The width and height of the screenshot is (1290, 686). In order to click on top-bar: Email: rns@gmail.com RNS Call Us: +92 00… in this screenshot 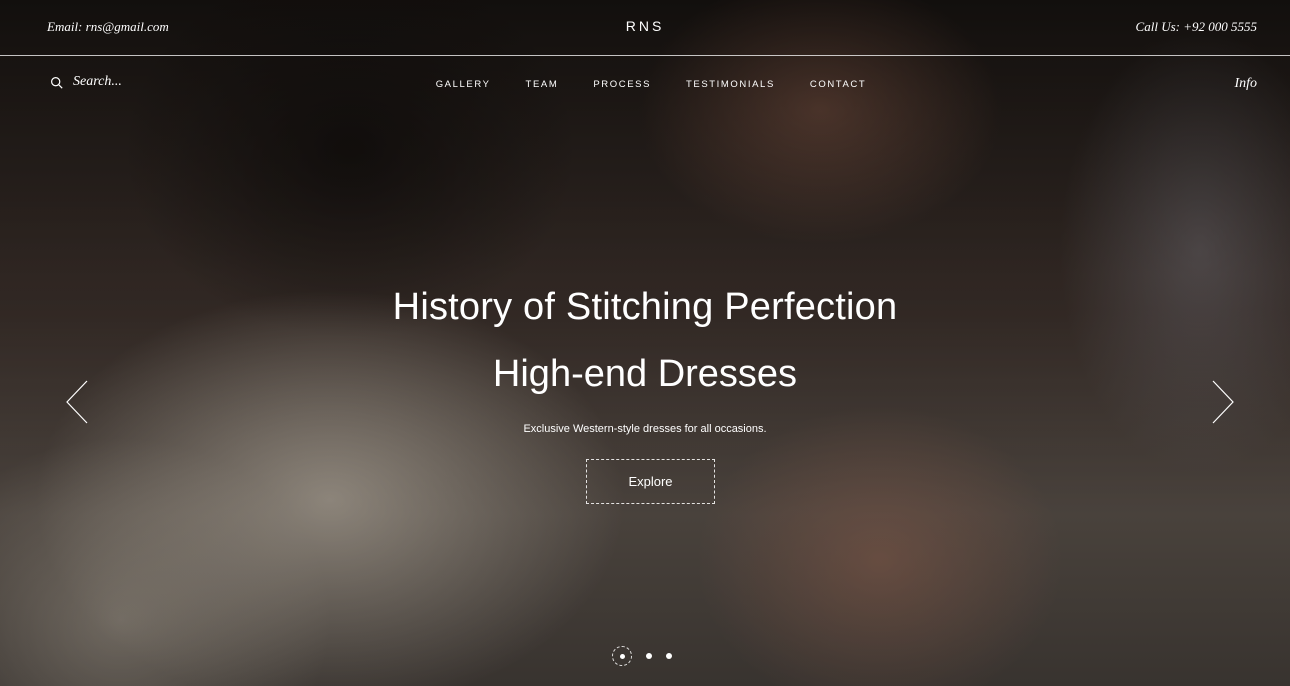, I will do `click(645, 28)`.